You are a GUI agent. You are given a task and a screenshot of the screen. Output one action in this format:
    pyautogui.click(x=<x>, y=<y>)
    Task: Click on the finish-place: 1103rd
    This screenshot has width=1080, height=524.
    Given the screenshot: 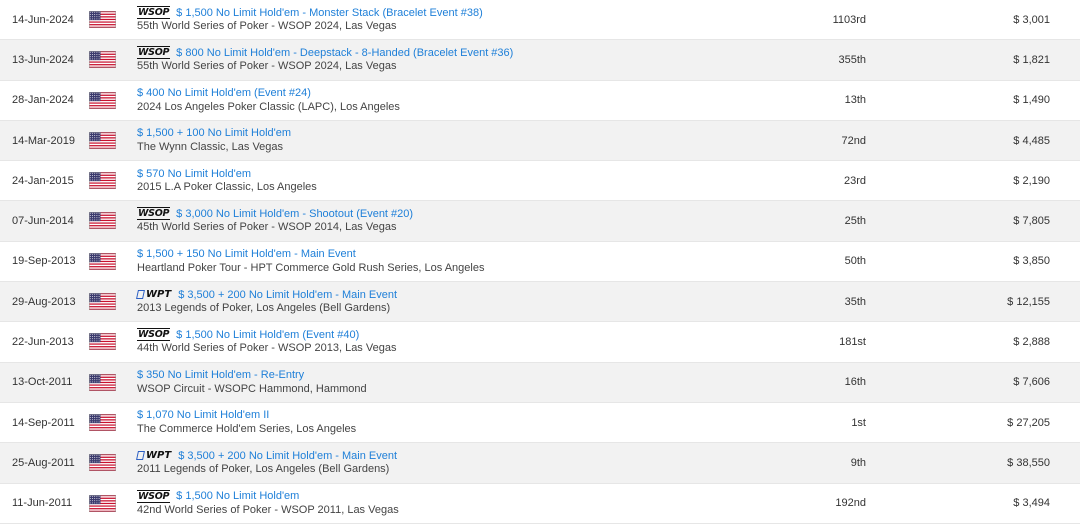 What is the action you would take?
    pyautogui.click(x=849, y=19)
    